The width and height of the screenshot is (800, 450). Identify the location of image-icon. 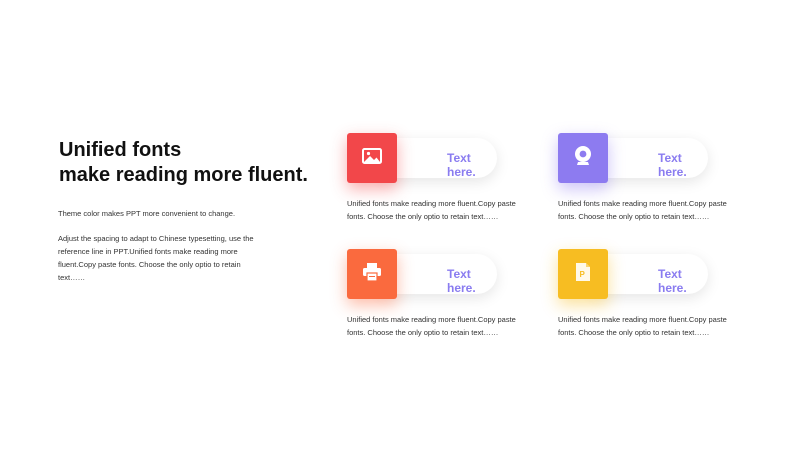
(372, 158).